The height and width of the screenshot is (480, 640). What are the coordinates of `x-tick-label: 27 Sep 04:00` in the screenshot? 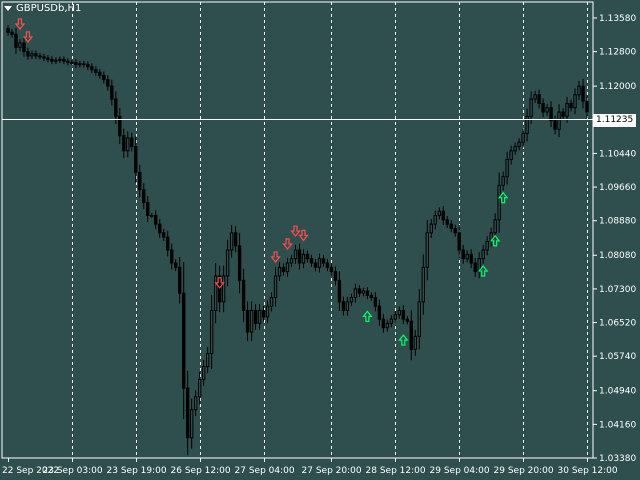 It's located at (265, 471).